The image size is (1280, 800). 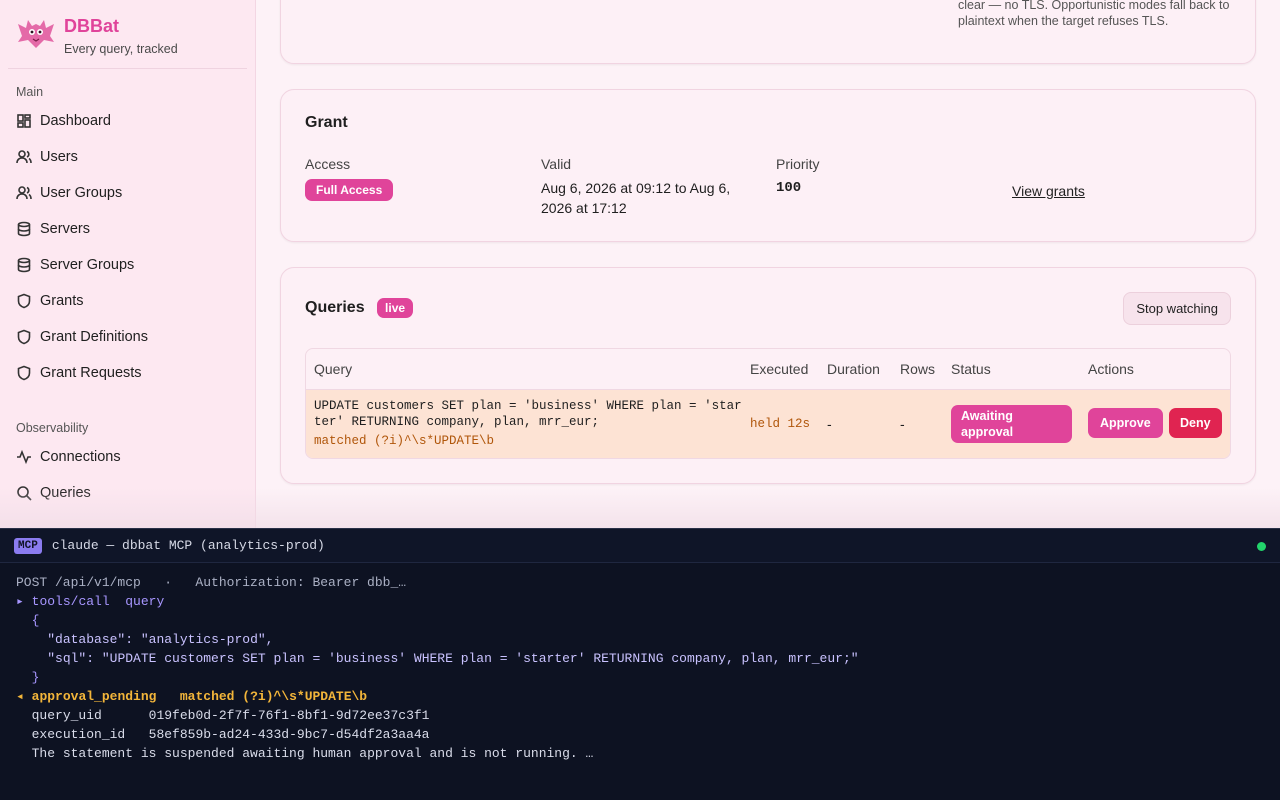 What do you see at coordinates (640, 546) in the screenshot?
I see `terminal-titlebar: MCP claude — dbbat MCP (analytics-prod)` at bounding box center [640, 546].